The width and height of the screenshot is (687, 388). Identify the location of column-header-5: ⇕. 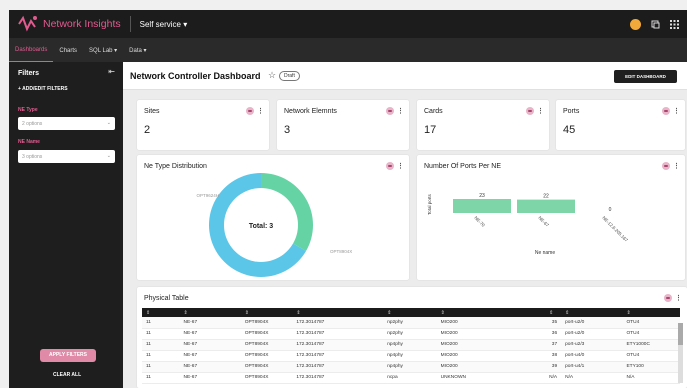
(410, 312).